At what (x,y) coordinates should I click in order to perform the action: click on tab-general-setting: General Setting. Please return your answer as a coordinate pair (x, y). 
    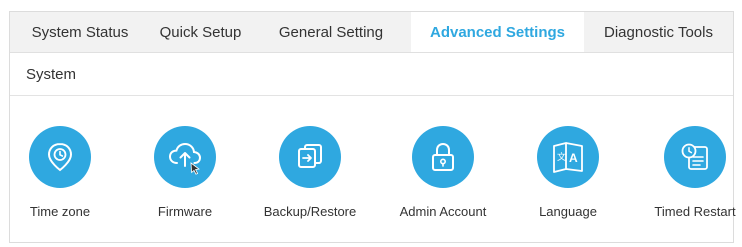
    Looking at the image, I should click on (331, 32).